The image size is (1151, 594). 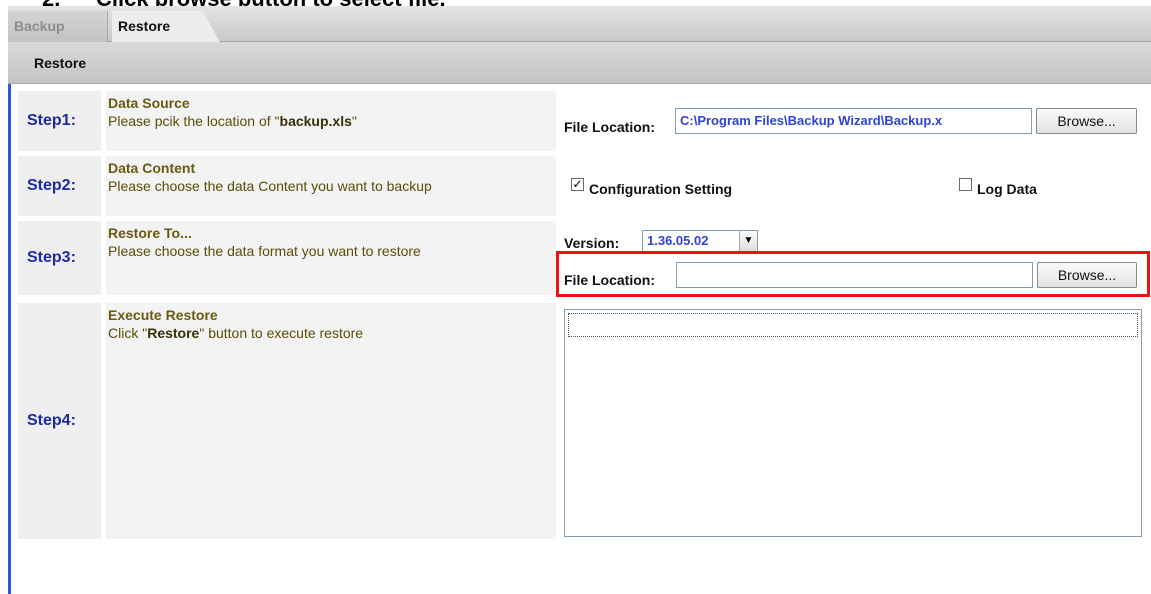 I want to click on step1-file-location-input: C:\Program Files\Backup Wizard\Backup.x, so click(x=853, y=121).